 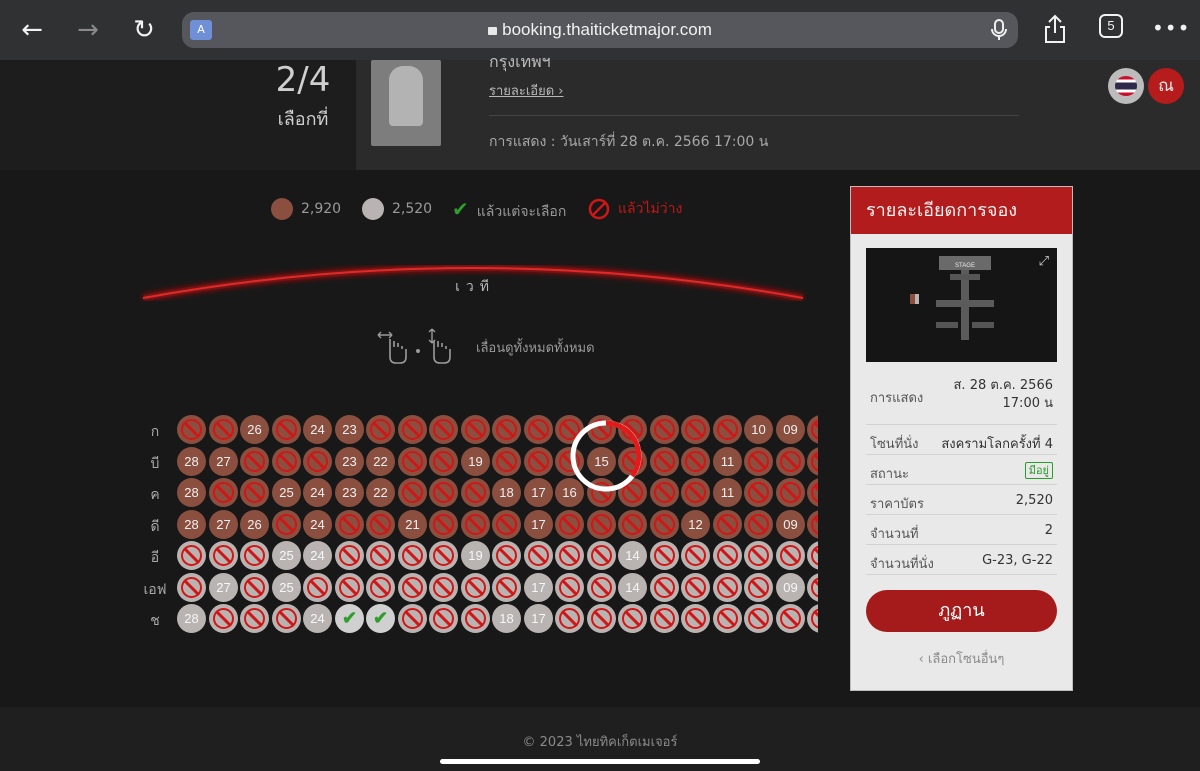 What do you see at coordinates (191, 524) in the screenshot?
I see `seat: 28` at bounding box center [191, 524].